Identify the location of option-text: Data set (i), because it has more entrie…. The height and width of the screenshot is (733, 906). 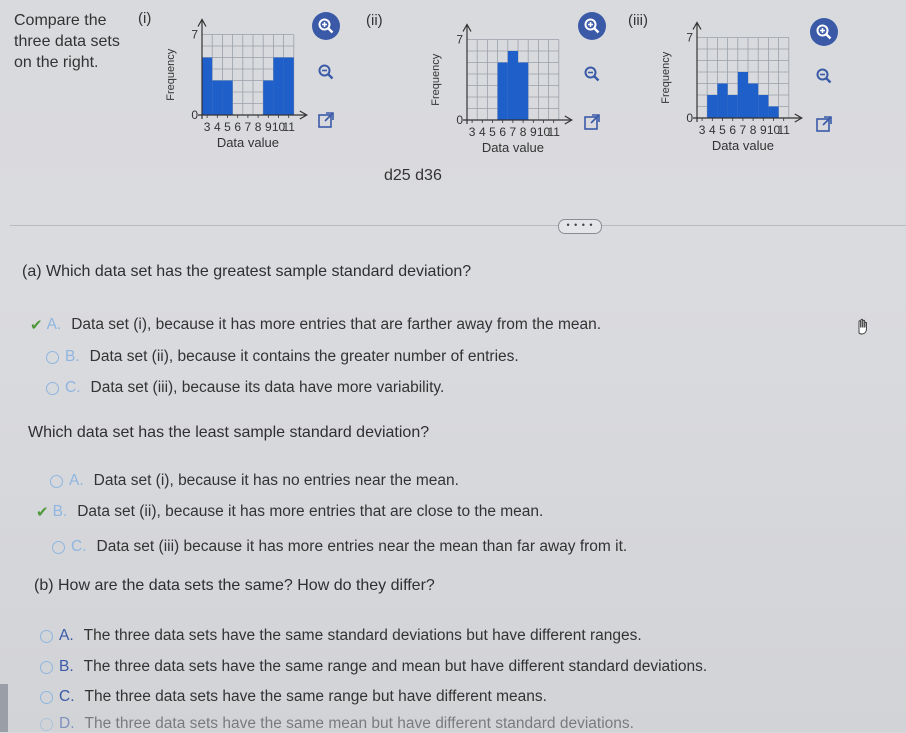
(336, 324).